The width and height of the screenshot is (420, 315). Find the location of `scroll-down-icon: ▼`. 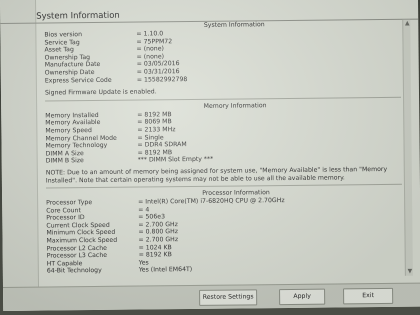

scroll-down-icon: ▼ is located at coordinates (410, 272).